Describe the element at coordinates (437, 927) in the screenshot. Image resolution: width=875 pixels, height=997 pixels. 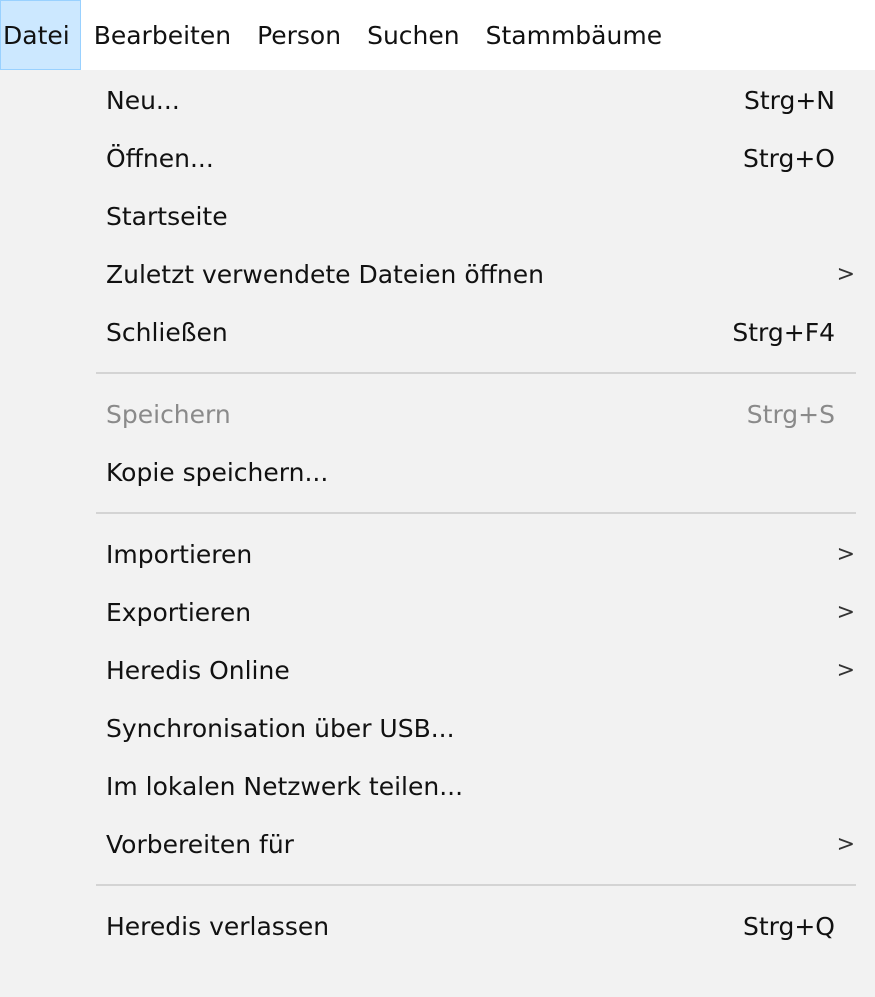
I see `menu-item-heredis-verlassen: Heredis verlassen Strg+Q` at that location.